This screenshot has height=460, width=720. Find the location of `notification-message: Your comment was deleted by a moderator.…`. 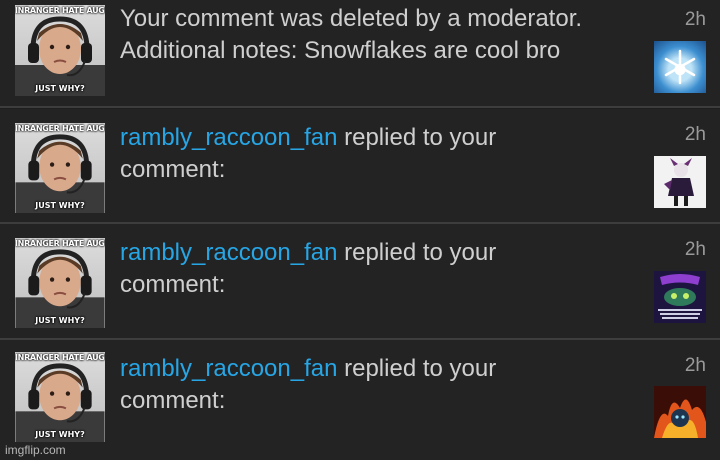

notification-message: Your comment was deleted by a moderator.… is located at coordinates (380, 35).